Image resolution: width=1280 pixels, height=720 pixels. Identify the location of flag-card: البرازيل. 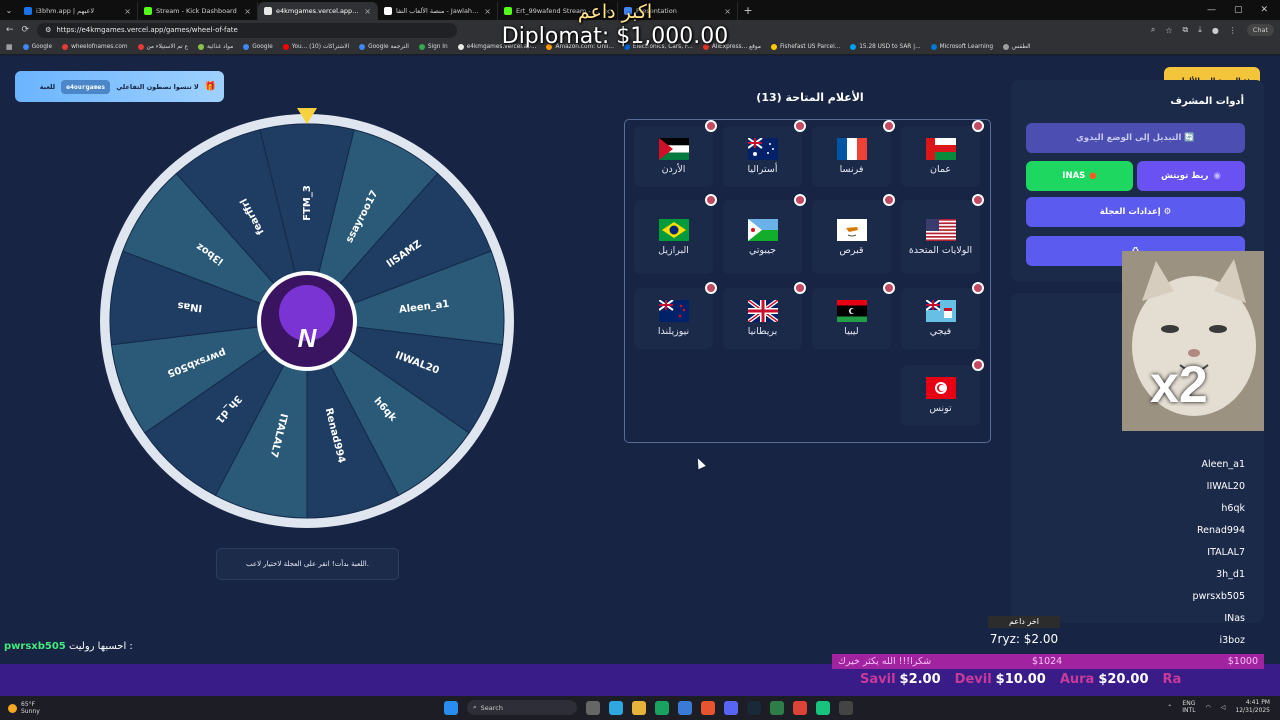
(675, 234).